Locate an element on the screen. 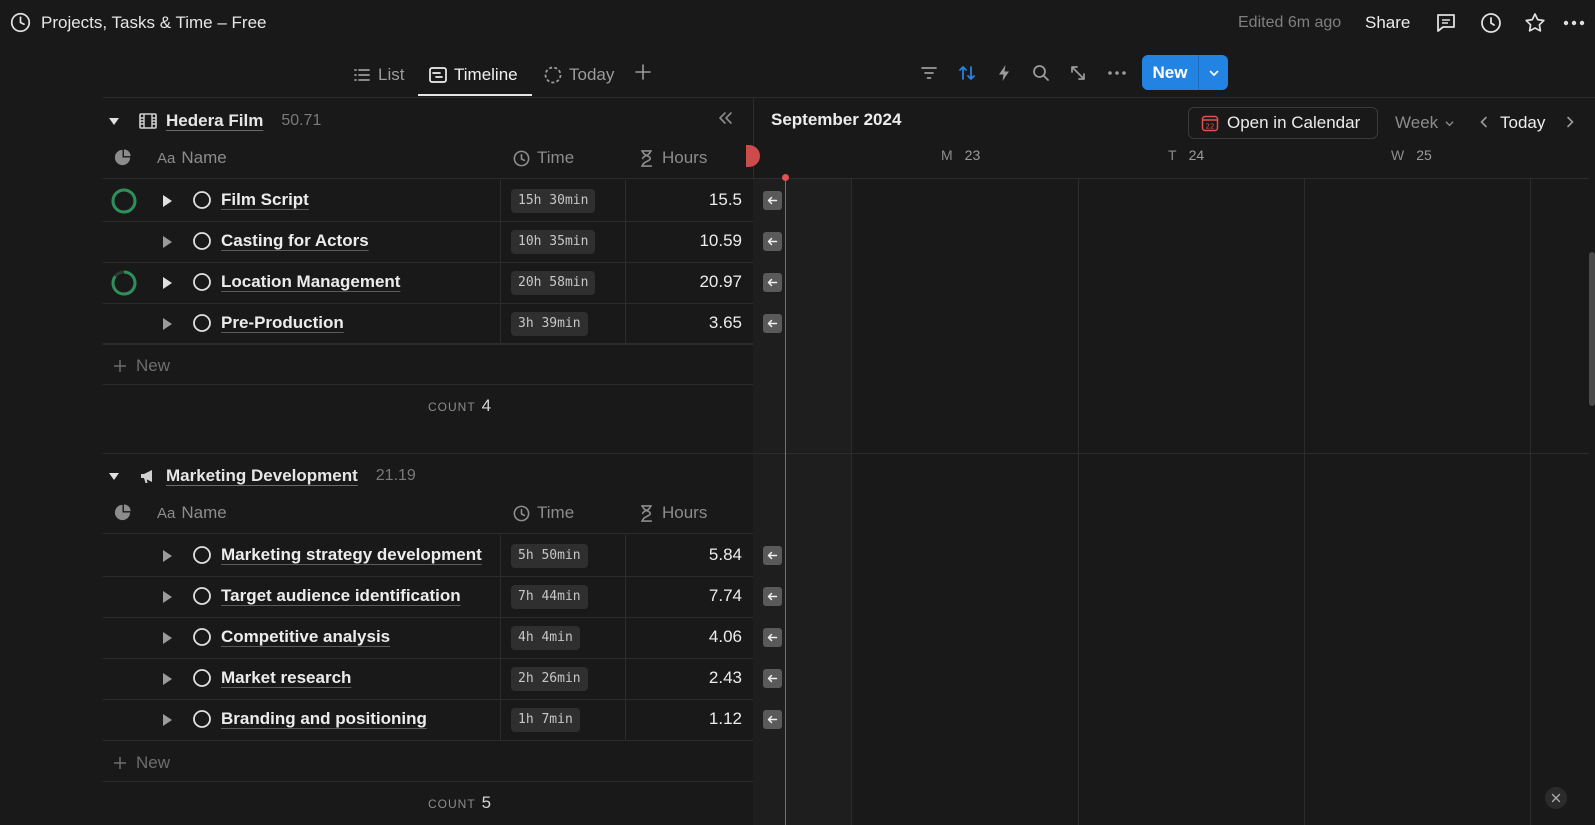  table-row: Pre-Production 3h 39min 3.65 is located at coordinates (428, 323).